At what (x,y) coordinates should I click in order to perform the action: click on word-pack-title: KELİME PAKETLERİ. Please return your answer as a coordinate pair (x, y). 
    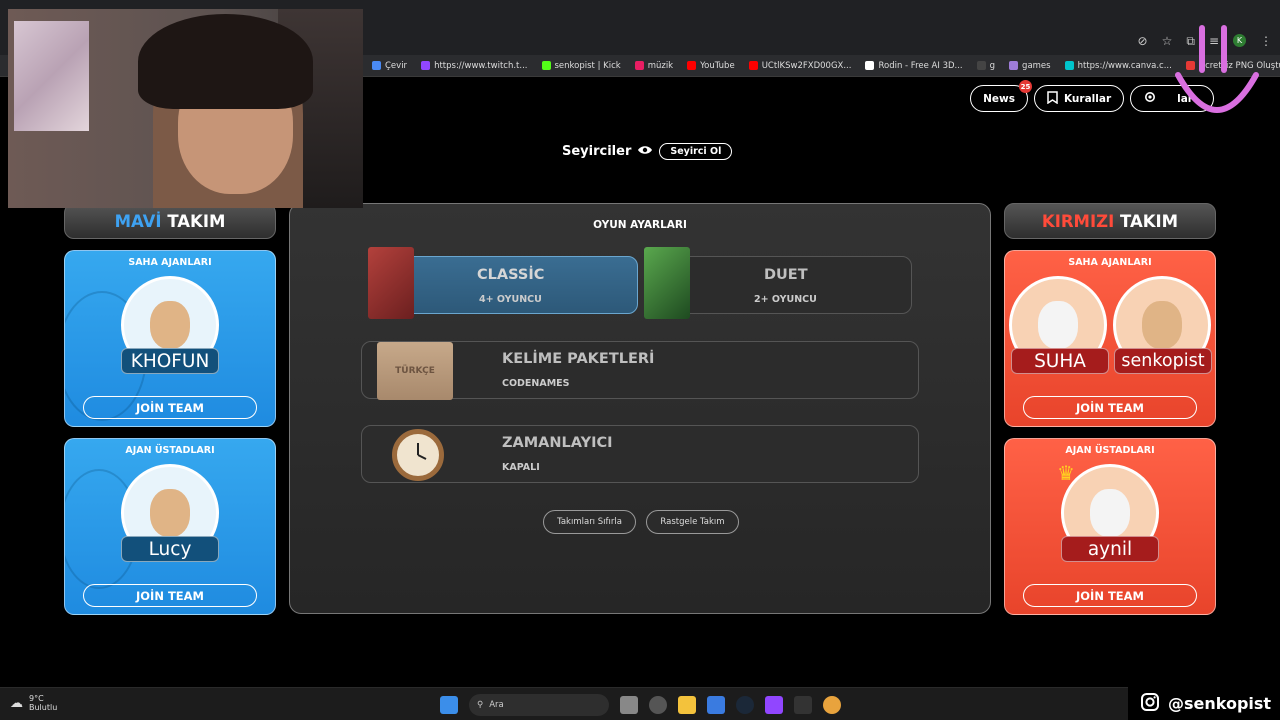
    Looking at the image, I should click on (578, 359).